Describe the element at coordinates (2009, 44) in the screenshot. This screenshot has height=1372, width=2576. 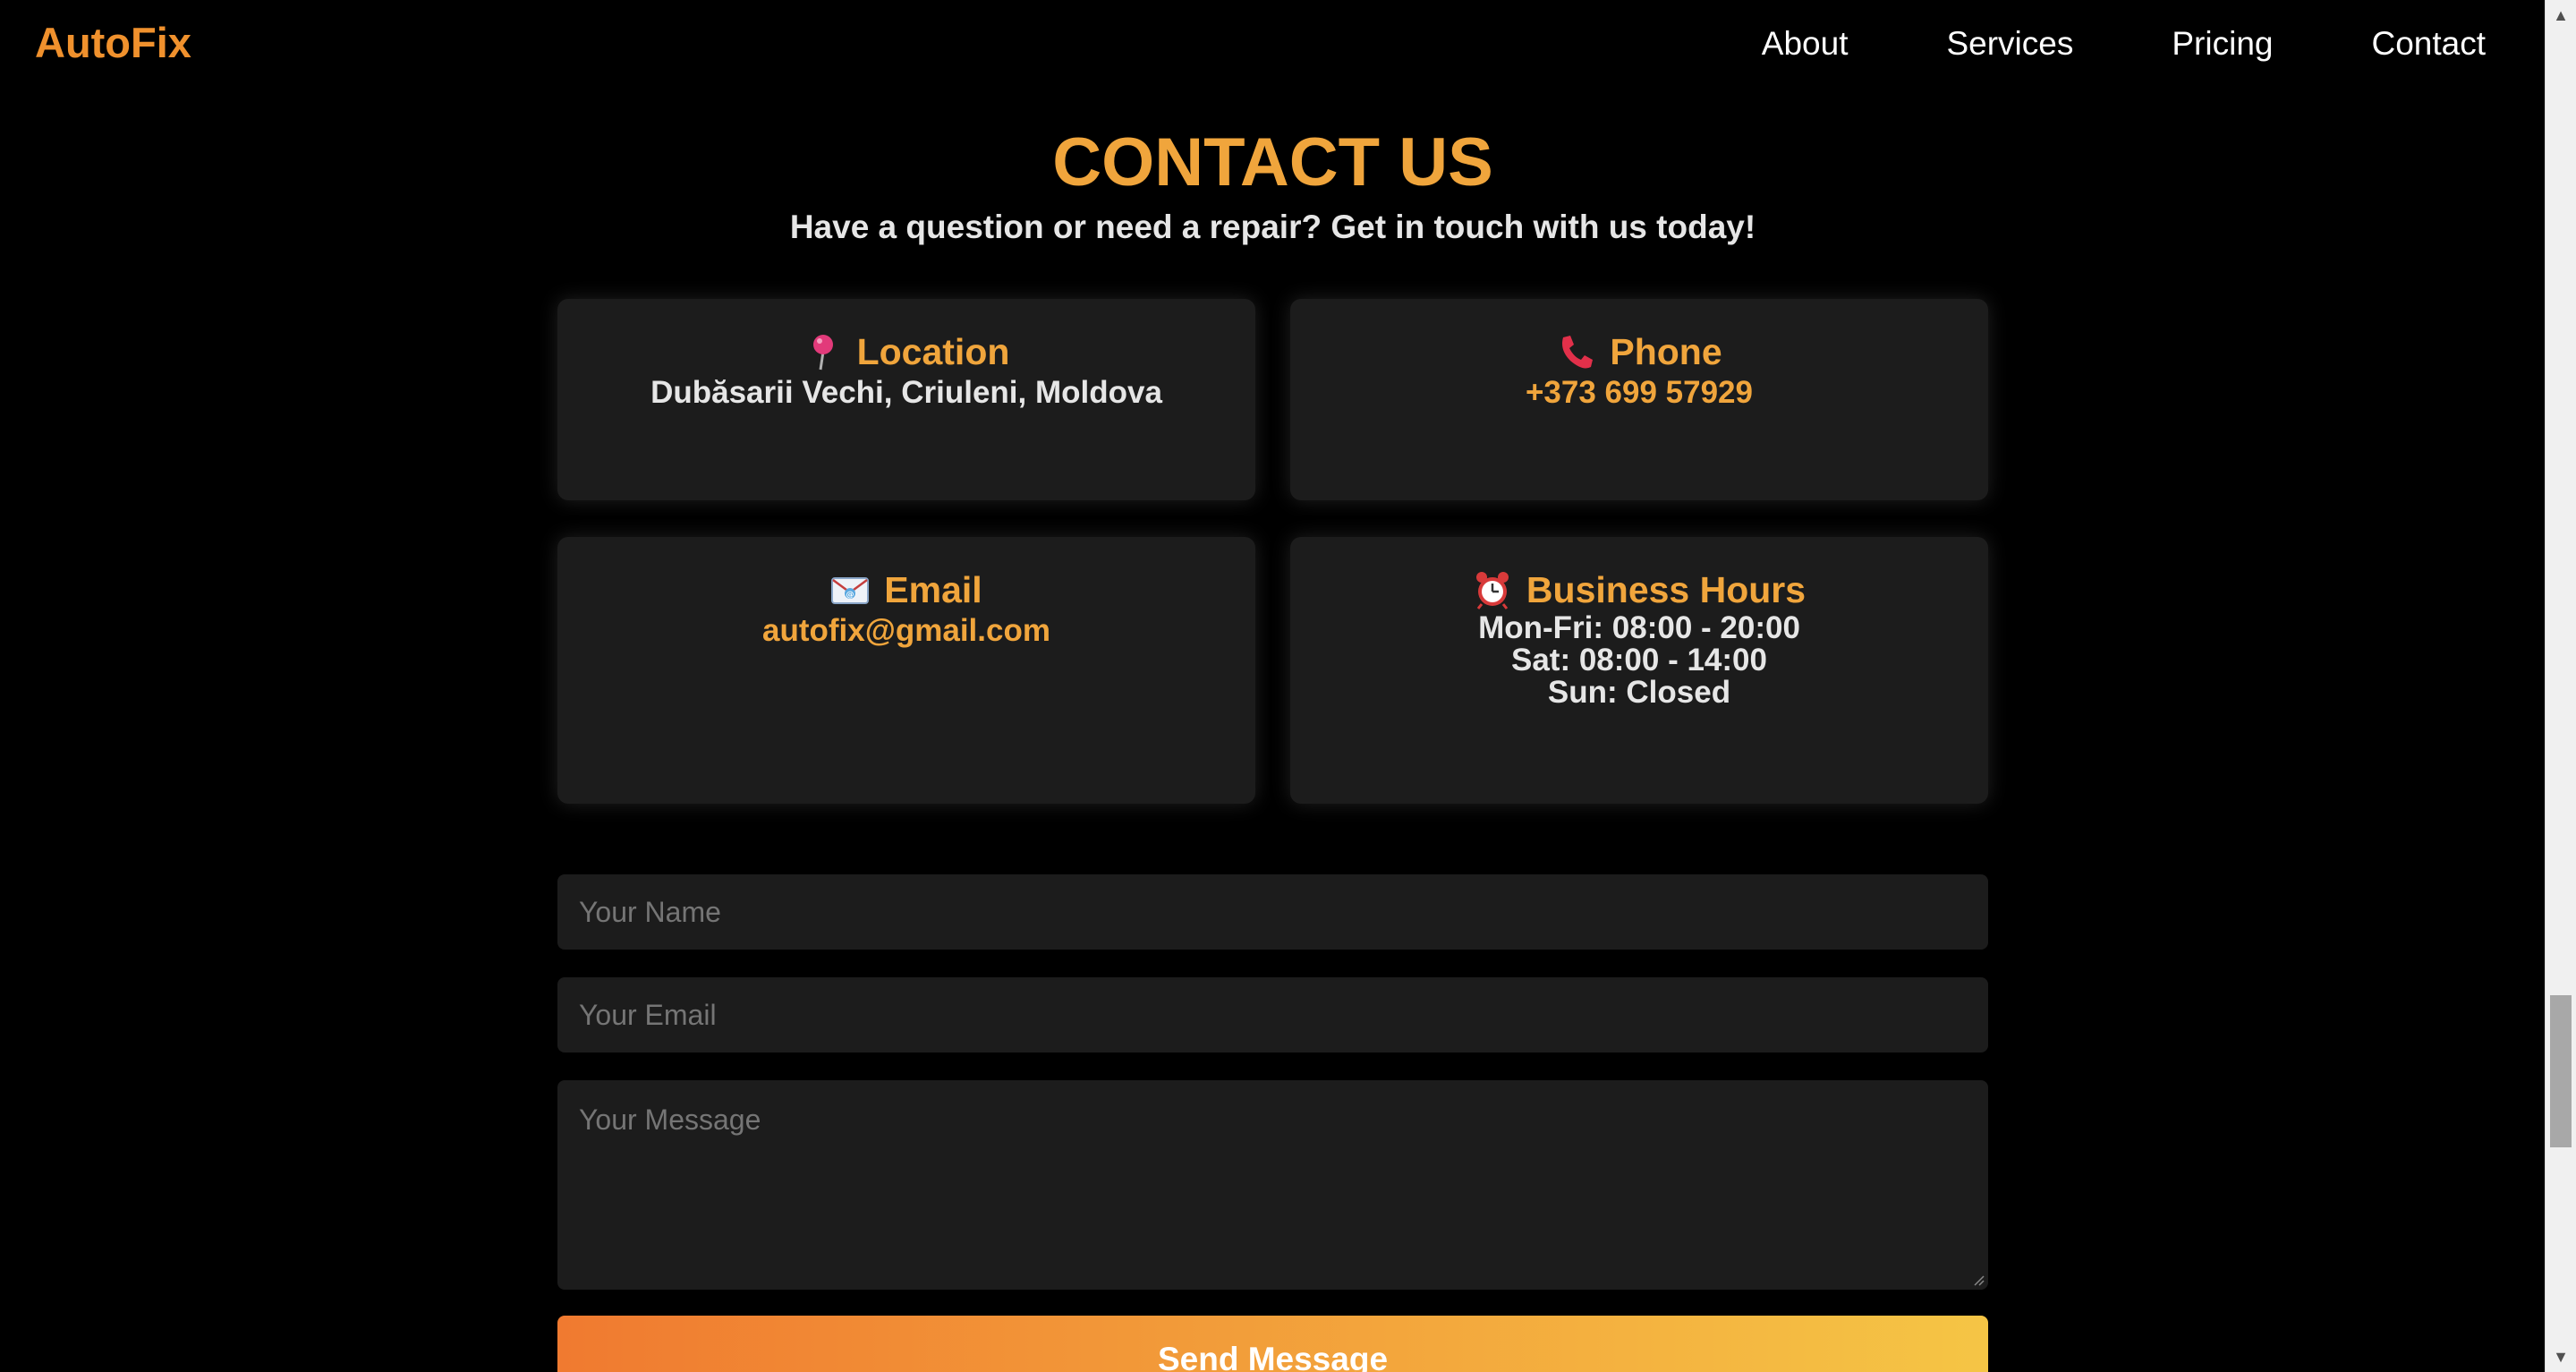
I see `nav-services-link: Services` at that location.